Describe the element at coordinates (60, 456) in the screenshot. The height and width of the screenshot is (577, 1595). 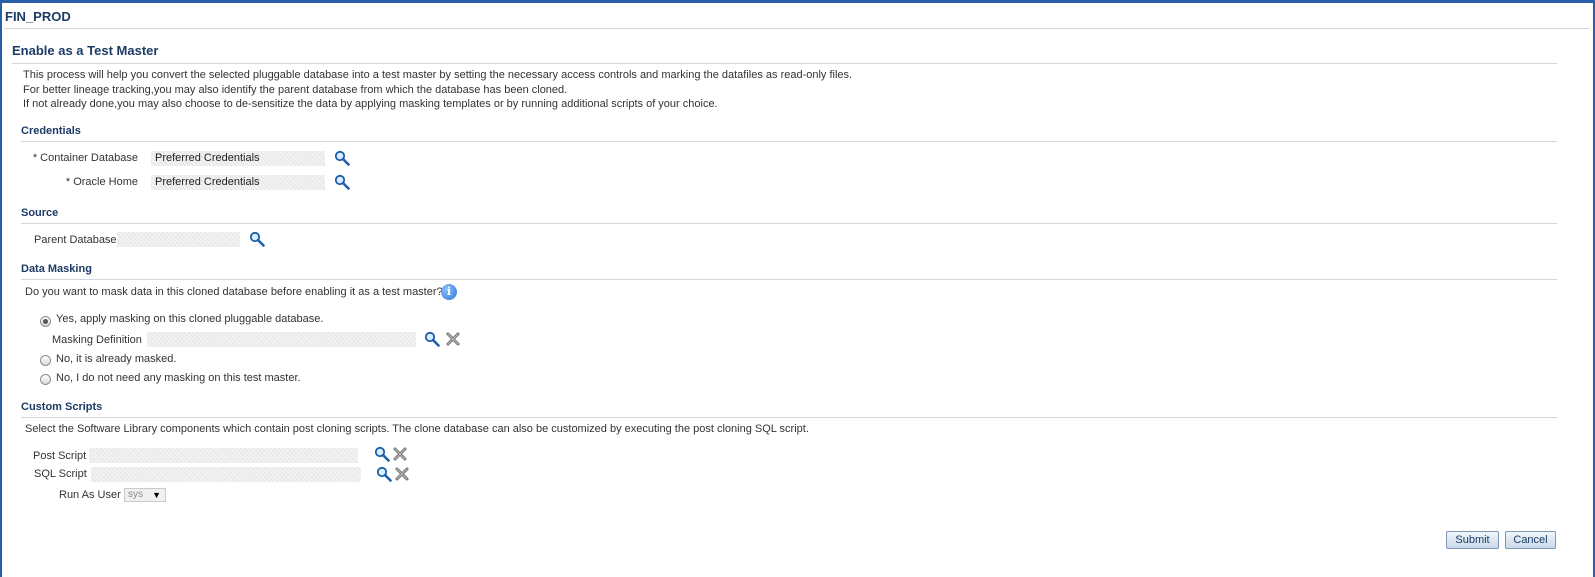
I see `post-script-label: Post Script` at that location.